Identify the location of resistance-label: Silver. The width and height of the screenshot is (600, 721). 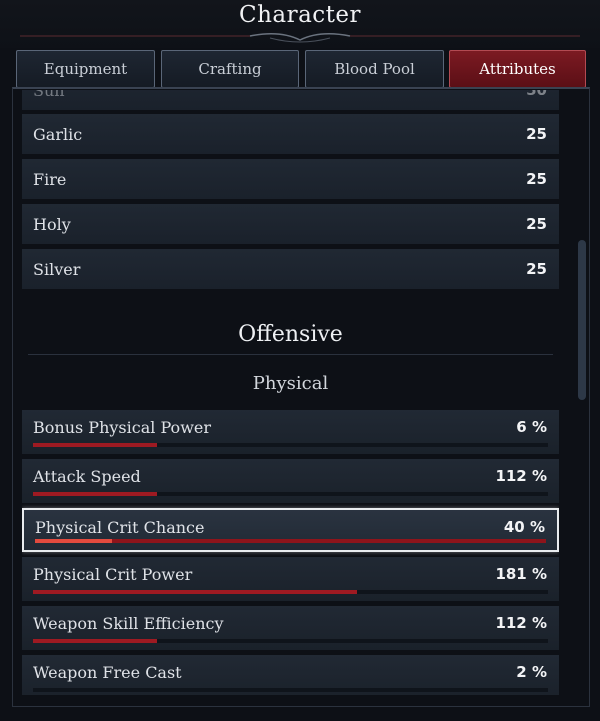
(57, 269).